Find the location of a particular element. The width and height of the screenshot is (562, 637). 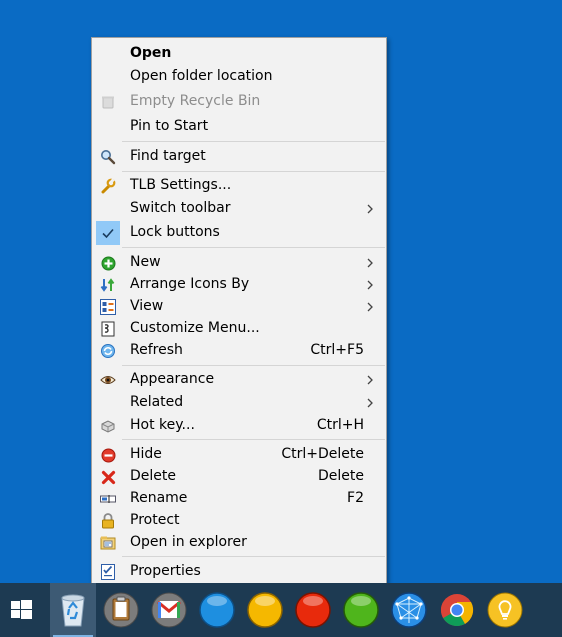

shortcut-label: Ctrl+H is located at coordinates (340, 425).